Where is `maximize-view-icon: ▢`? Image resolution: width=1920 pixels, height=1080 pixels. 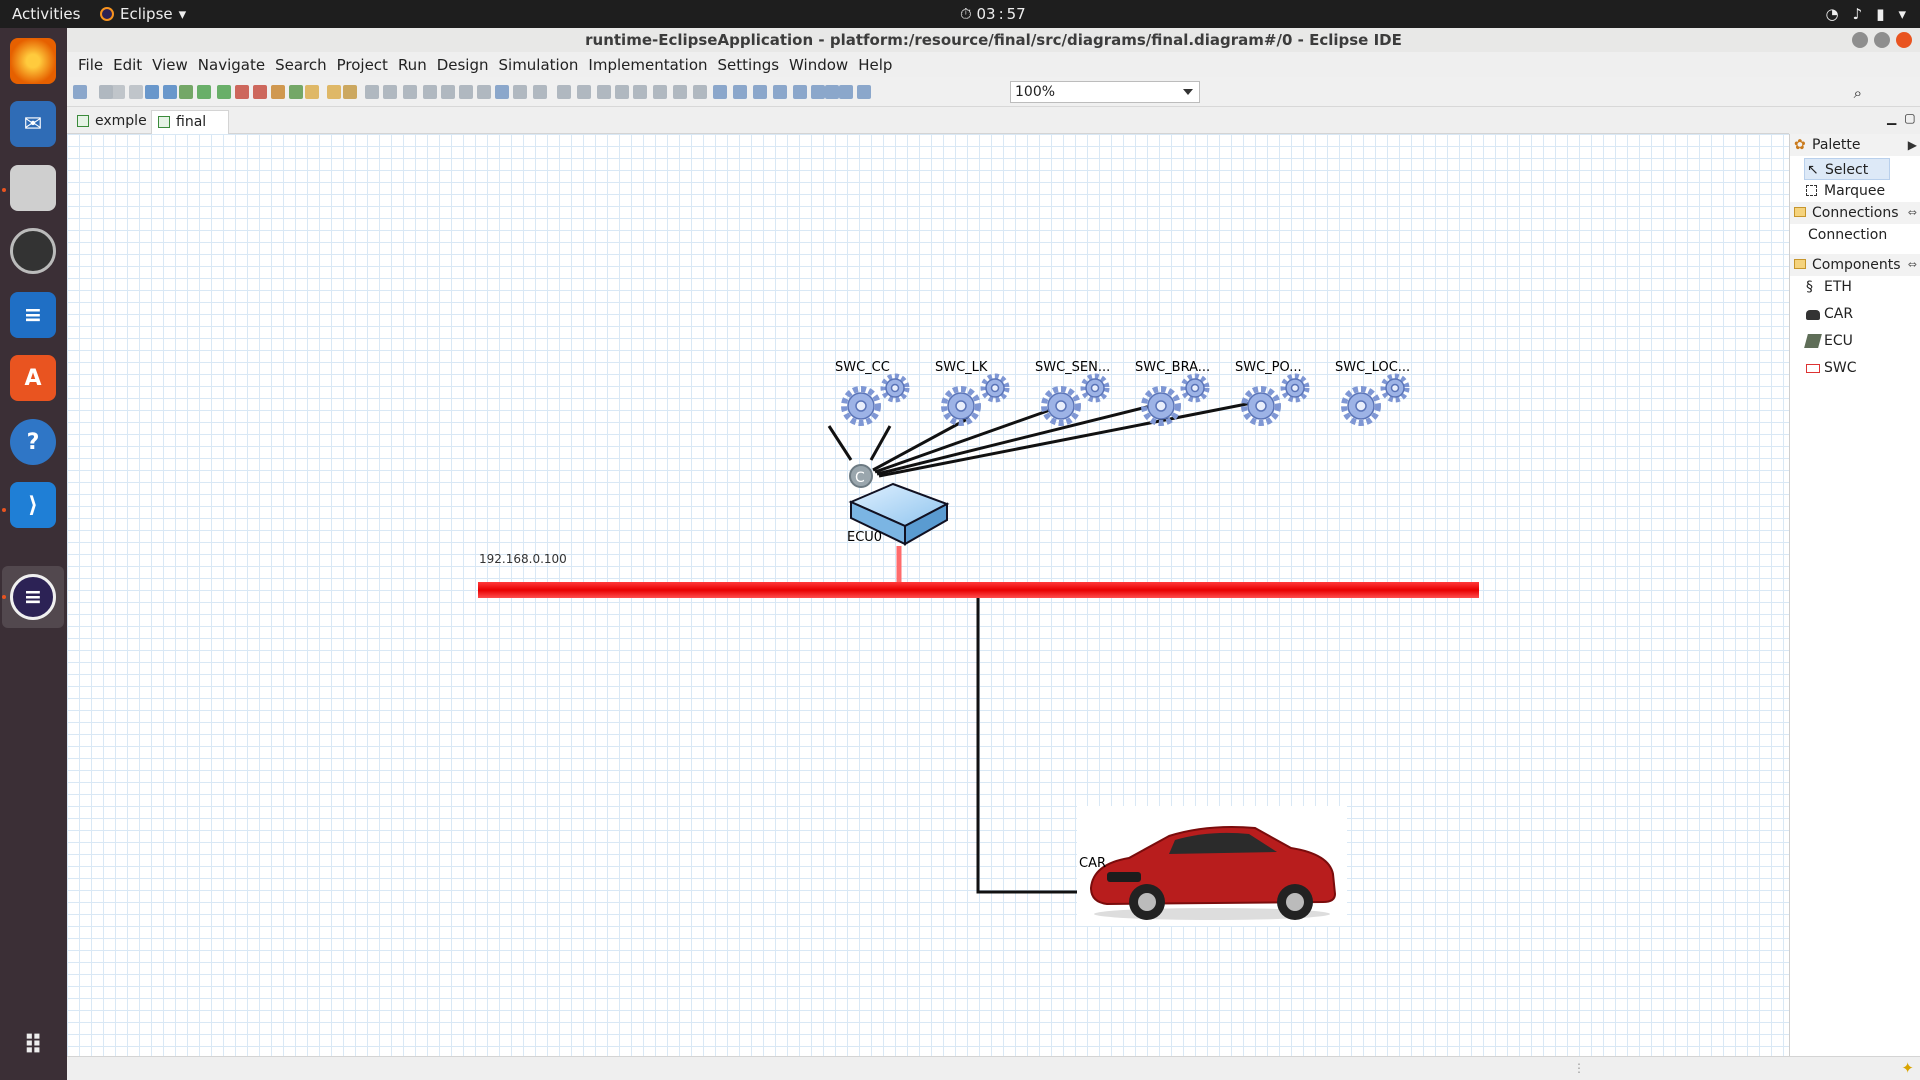
maximize-view-icon: ▢ is located at coordinates (1909, 118).